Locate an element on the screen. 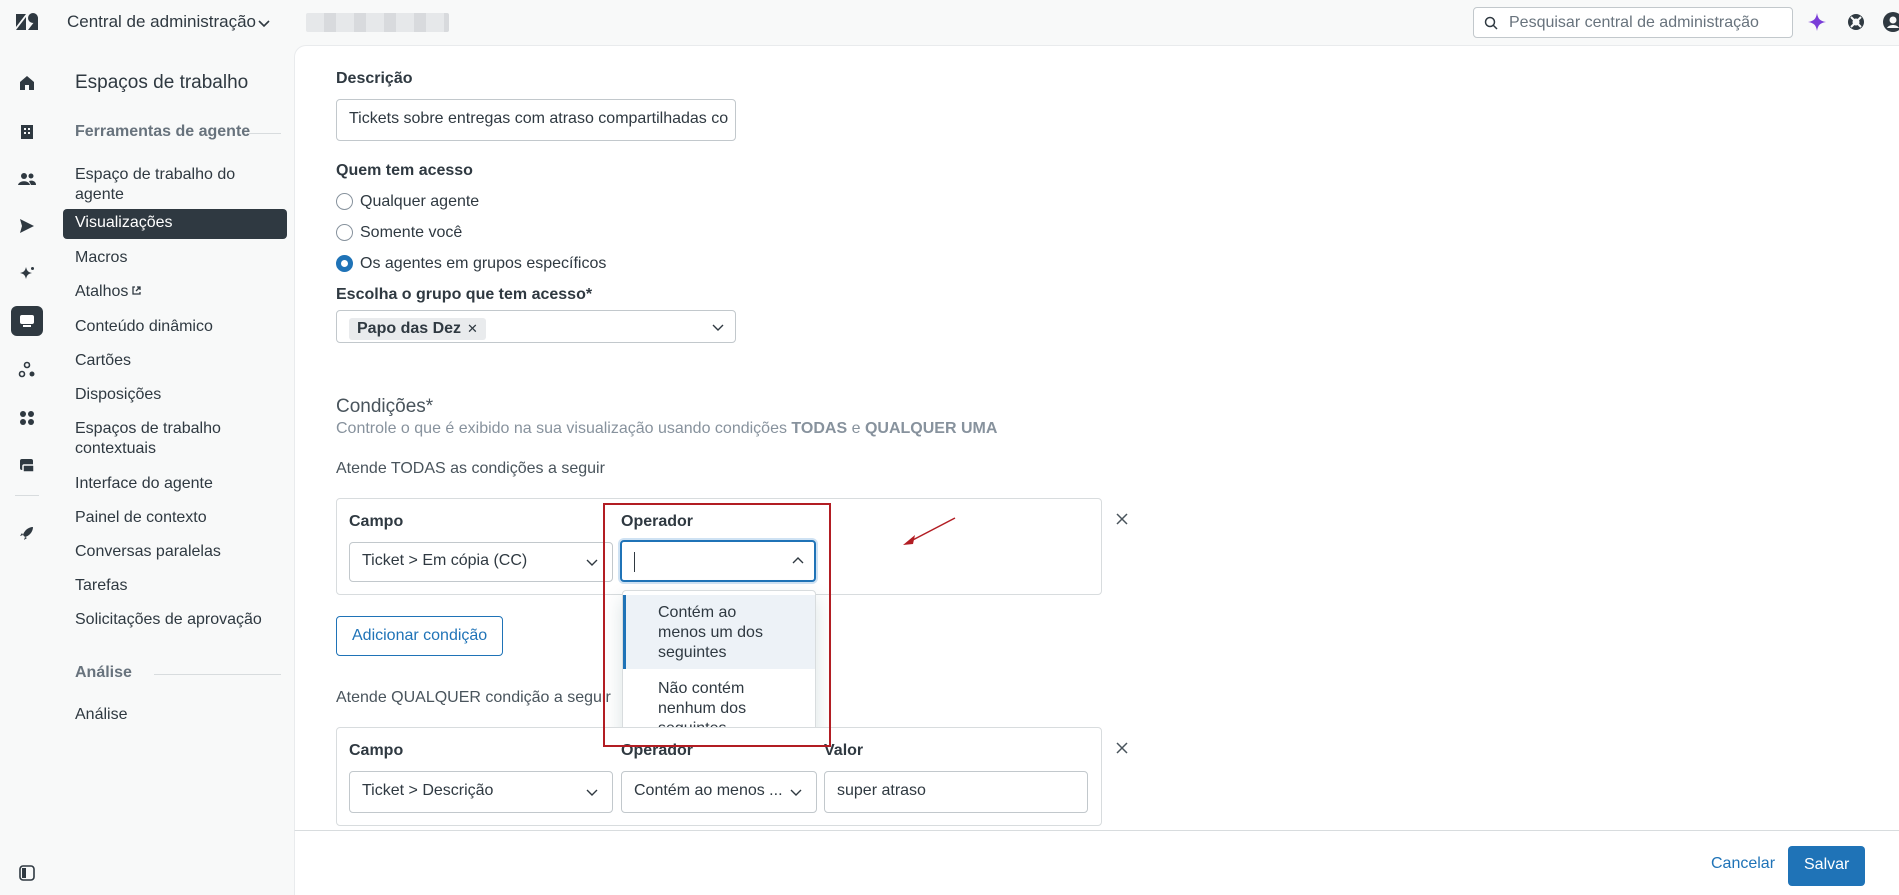 This screenshot has height=895, width=1899. home-icon is located at coordinates (27, 83).